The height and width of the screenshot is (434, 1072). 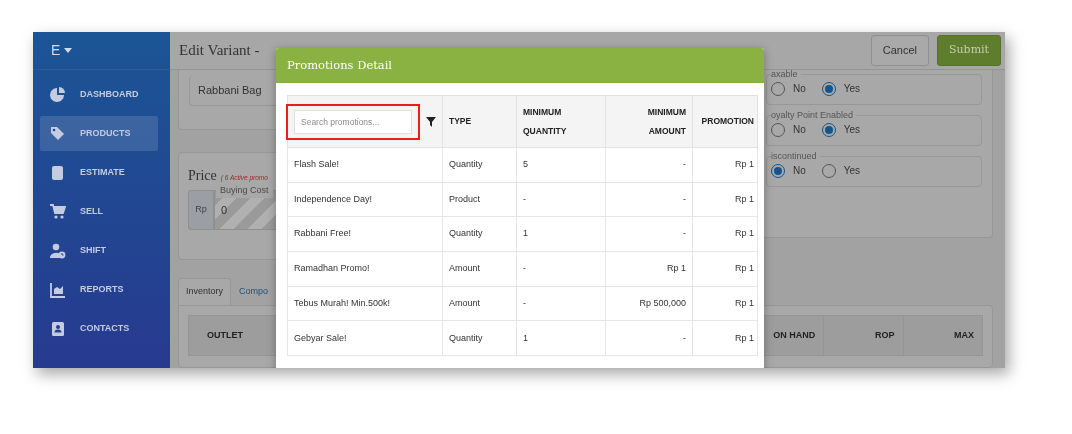 I want to click on page-title: Edit Variant -, so click(x=219, y=51).